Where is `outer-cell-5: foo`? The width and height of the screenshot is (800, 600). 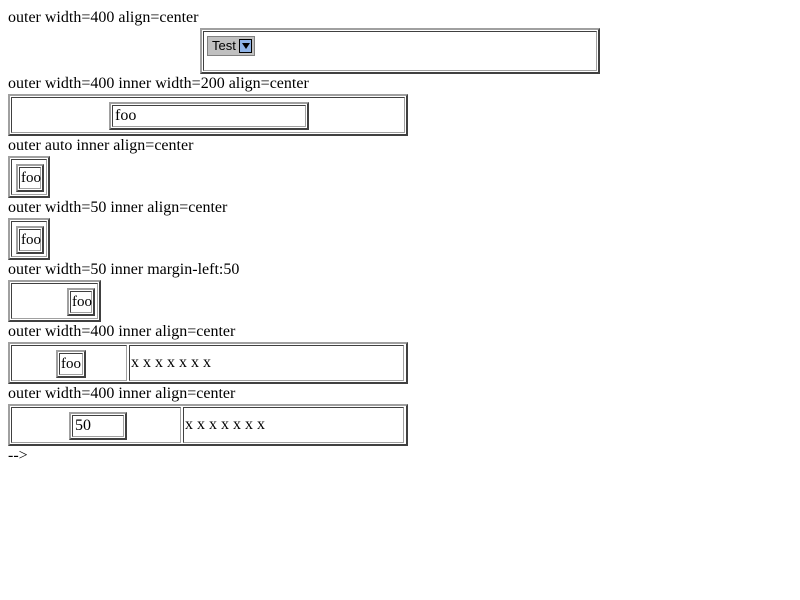 outer-cell-5: foo is located at coordinates (54, 301).